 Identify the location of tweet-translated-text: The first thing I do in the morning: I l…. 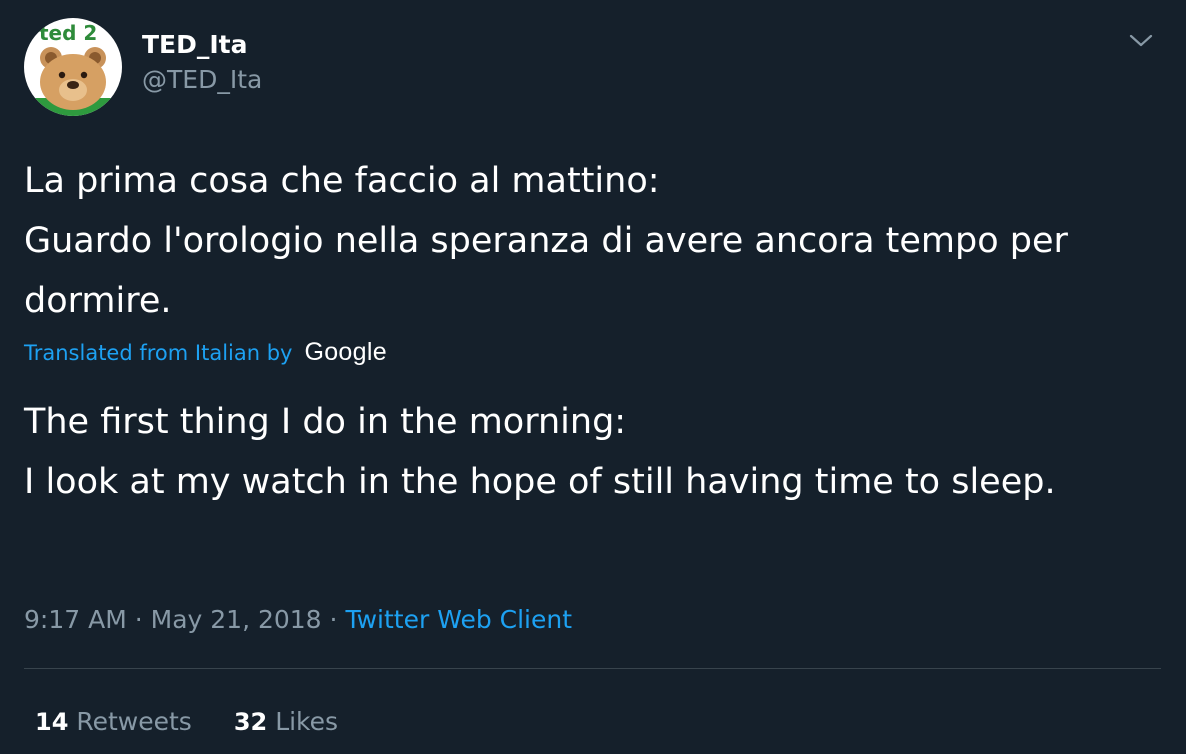
(540, 452).